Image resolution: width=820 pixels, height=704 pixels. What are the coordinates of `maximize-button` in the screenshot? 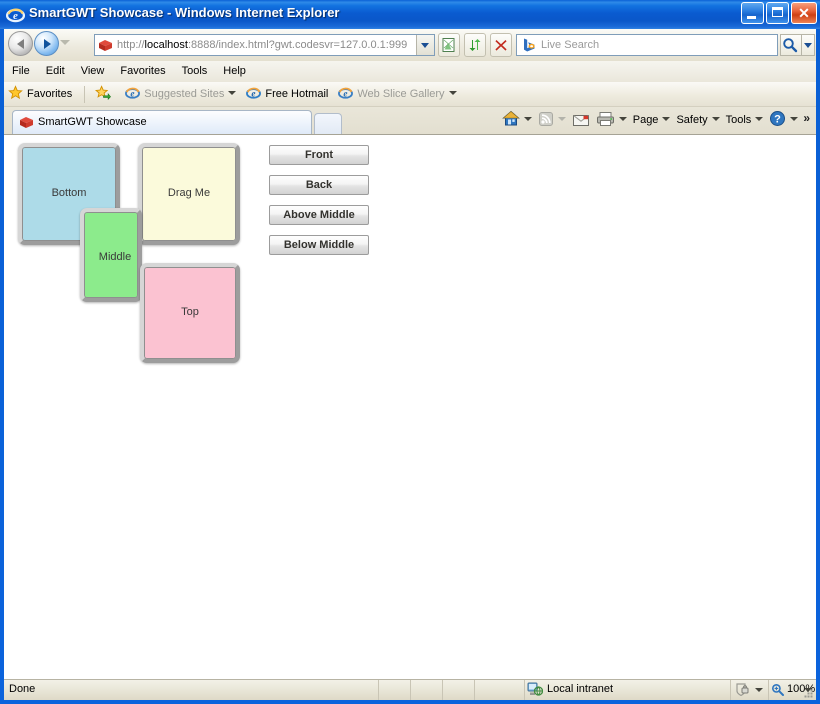 It's located at (777, 13).